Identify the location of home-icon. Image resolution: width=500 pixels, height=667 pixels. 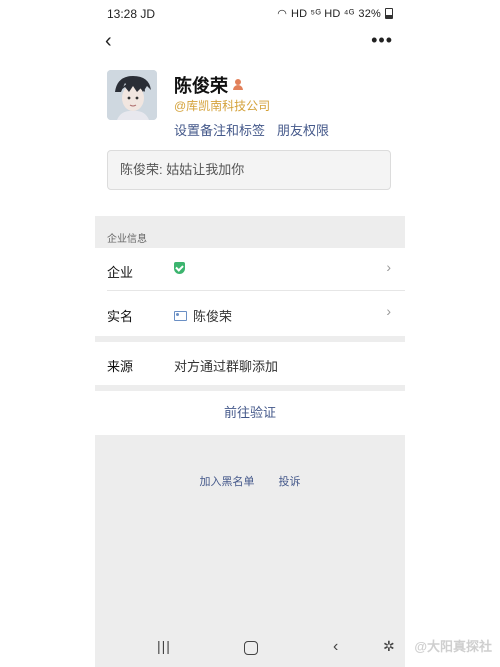
(251, 648).